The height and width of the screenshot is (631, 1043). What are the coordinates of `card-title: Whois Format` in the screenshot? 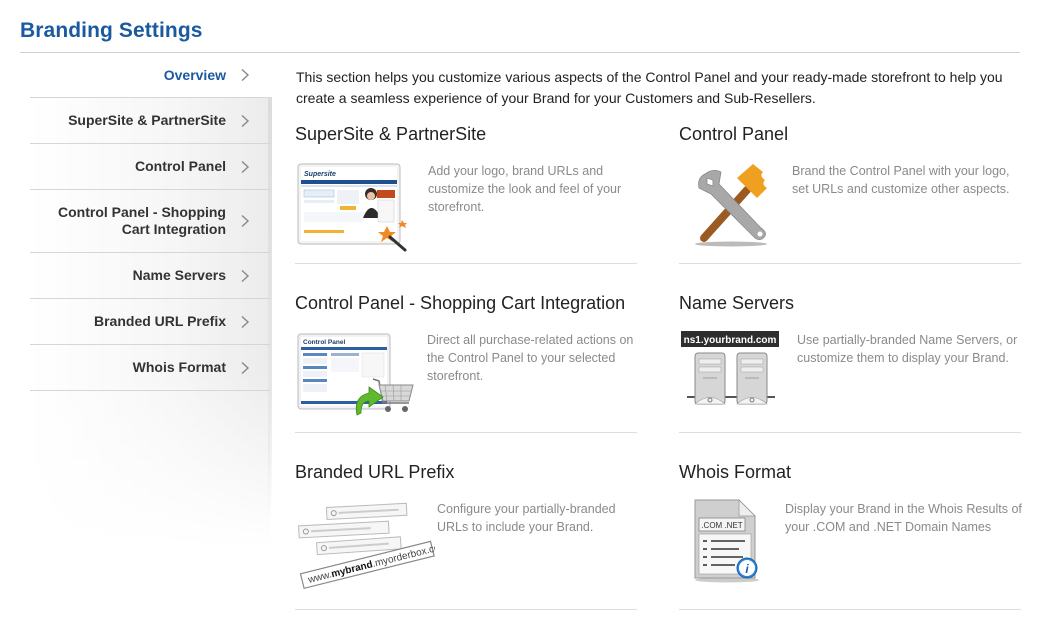 It's located at (735, 472).